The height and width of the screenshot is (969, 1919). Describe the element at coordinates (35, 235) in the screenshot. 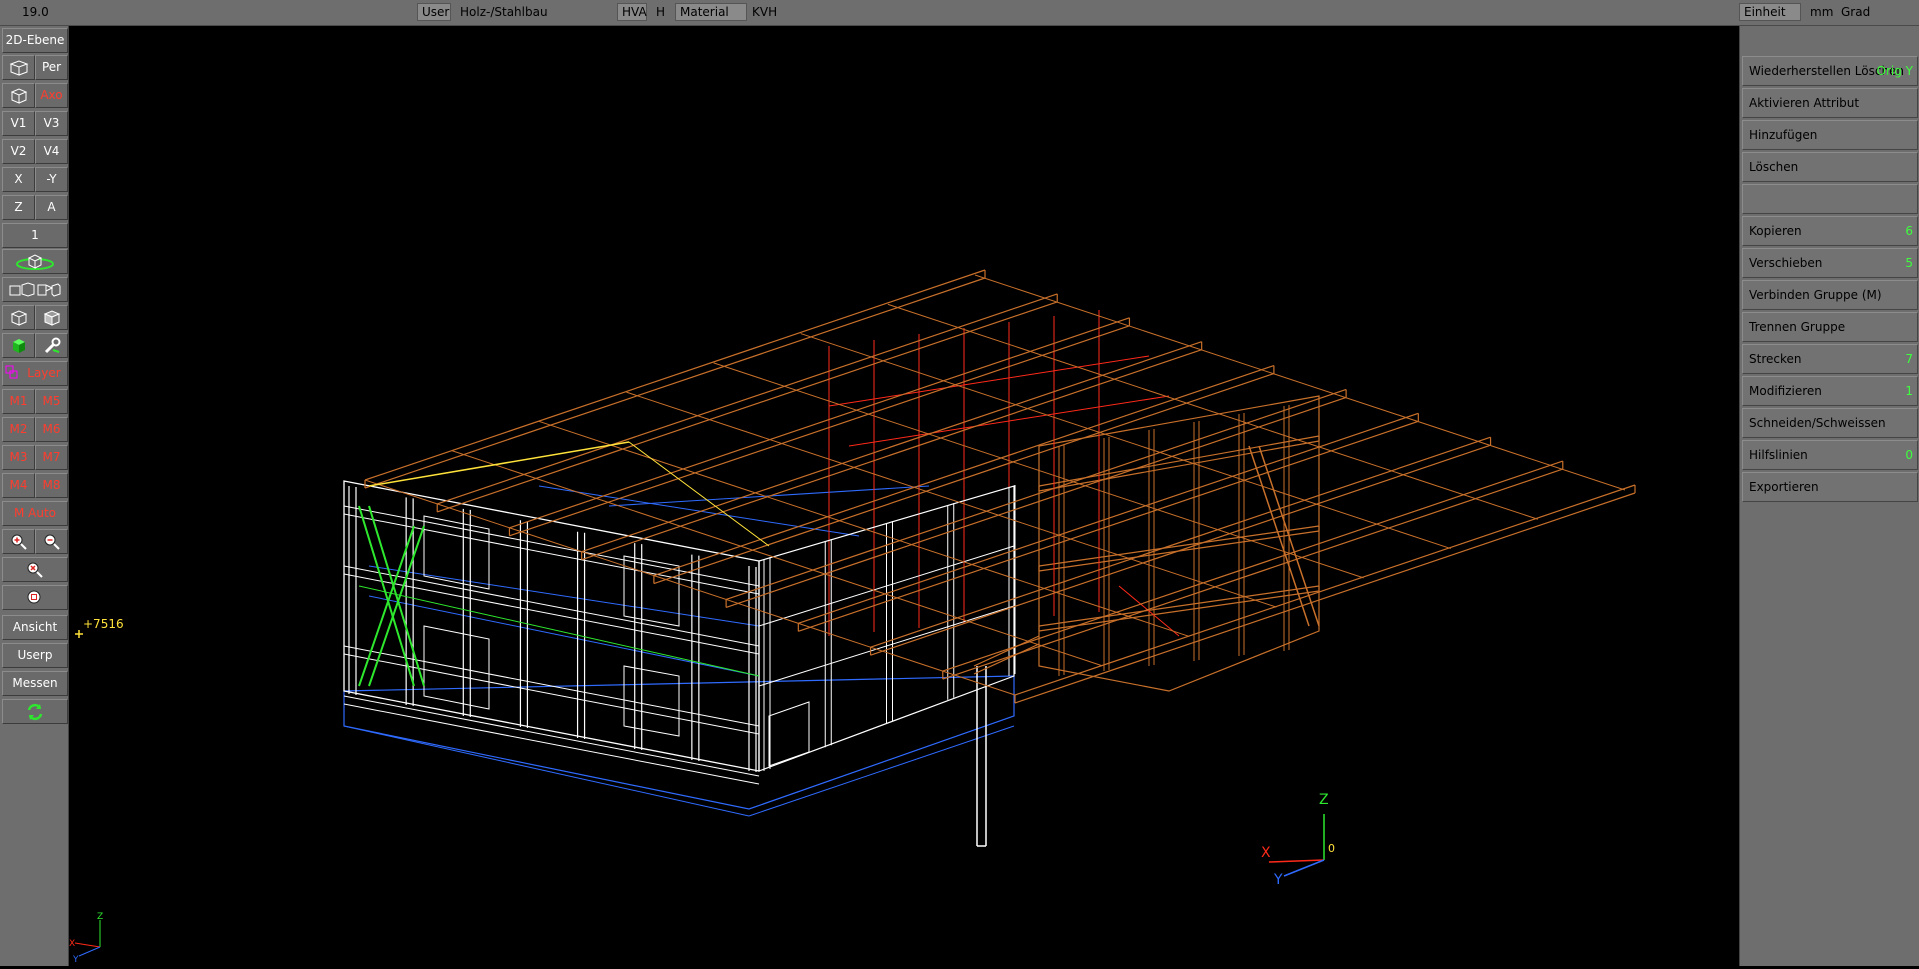

I see `one-button: 1` at that location.